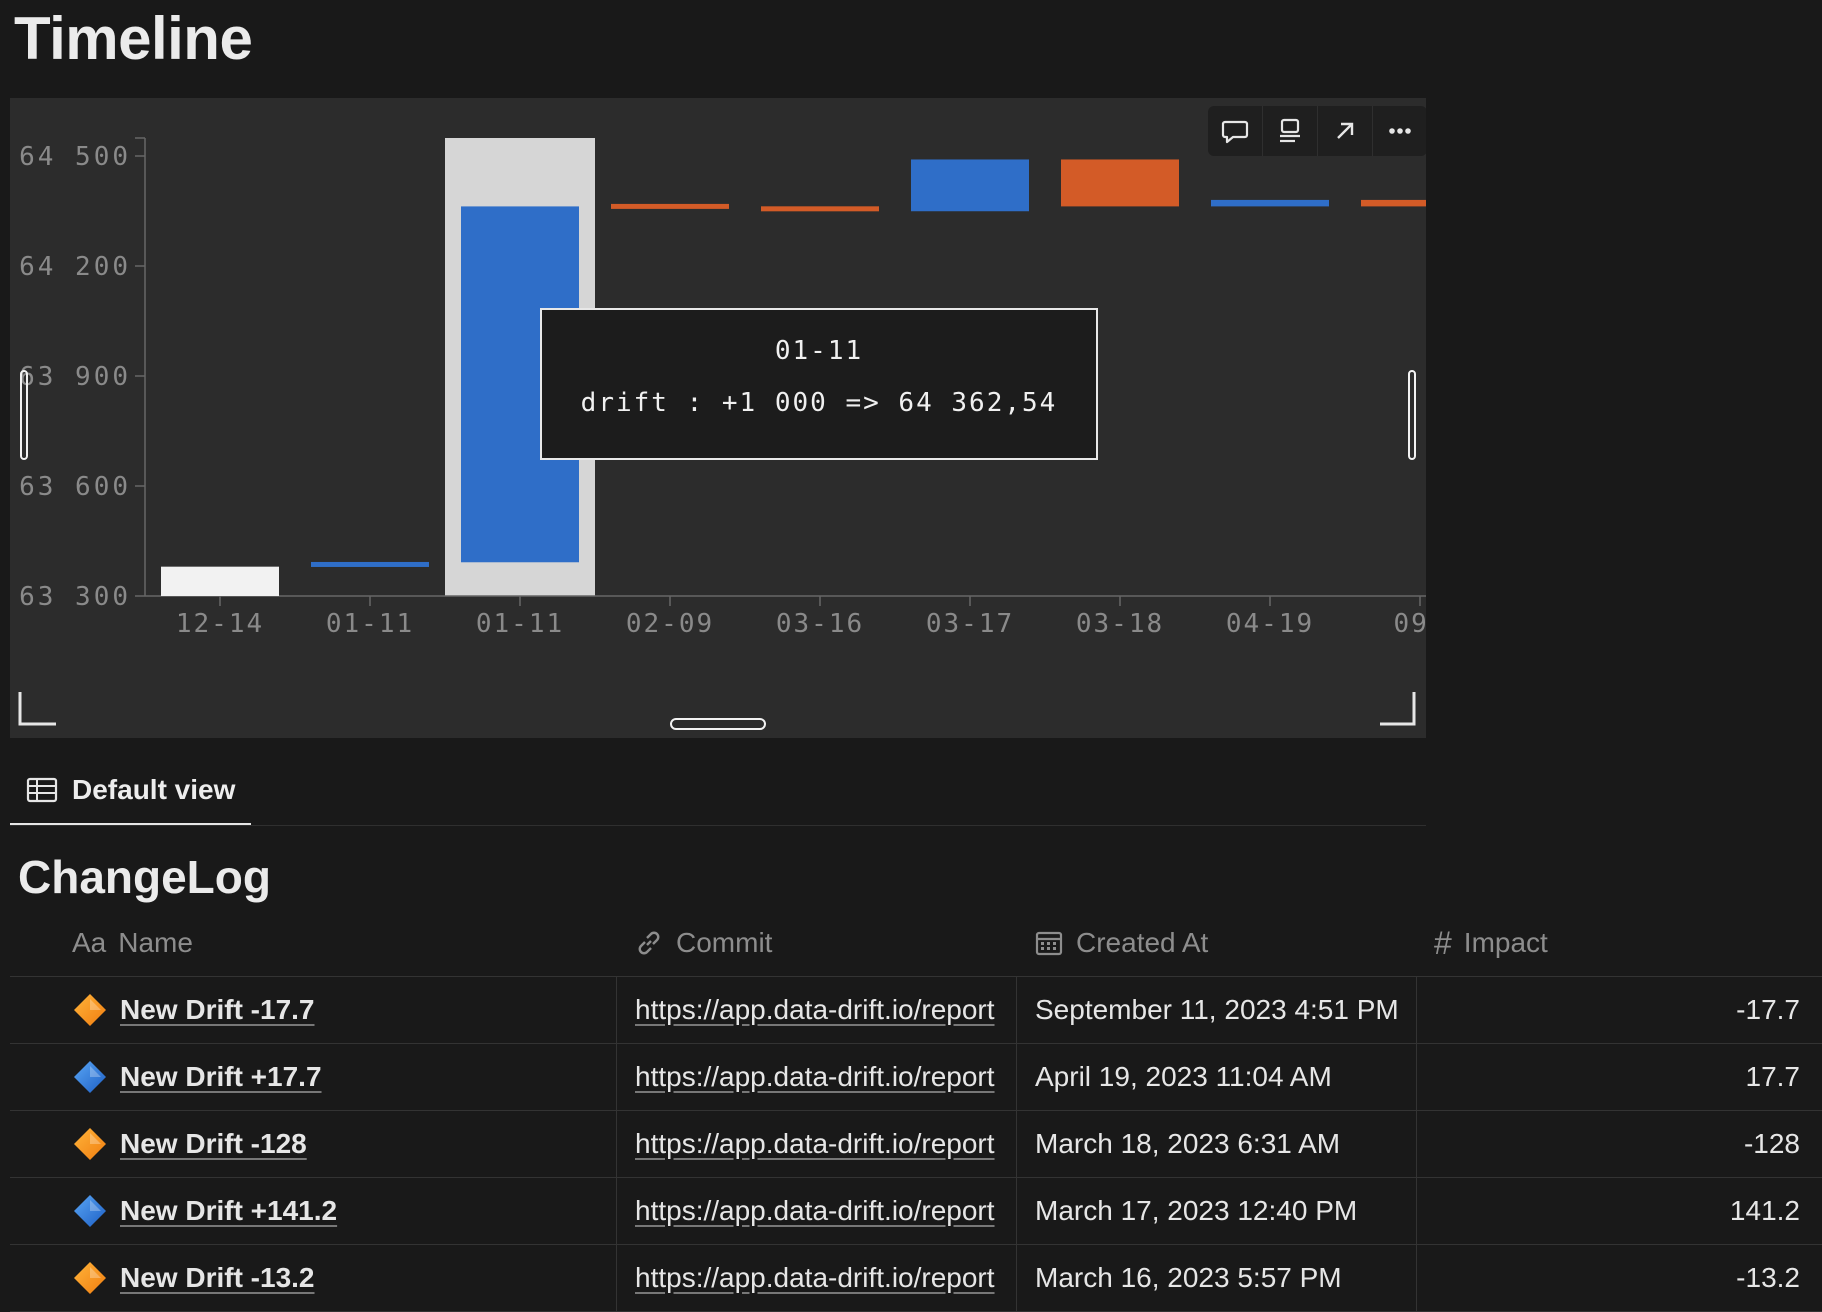  What do you see at coordinates (24, 415) in the screenshot?
I see `left-resize-handle` at bounding box center [24, 415].